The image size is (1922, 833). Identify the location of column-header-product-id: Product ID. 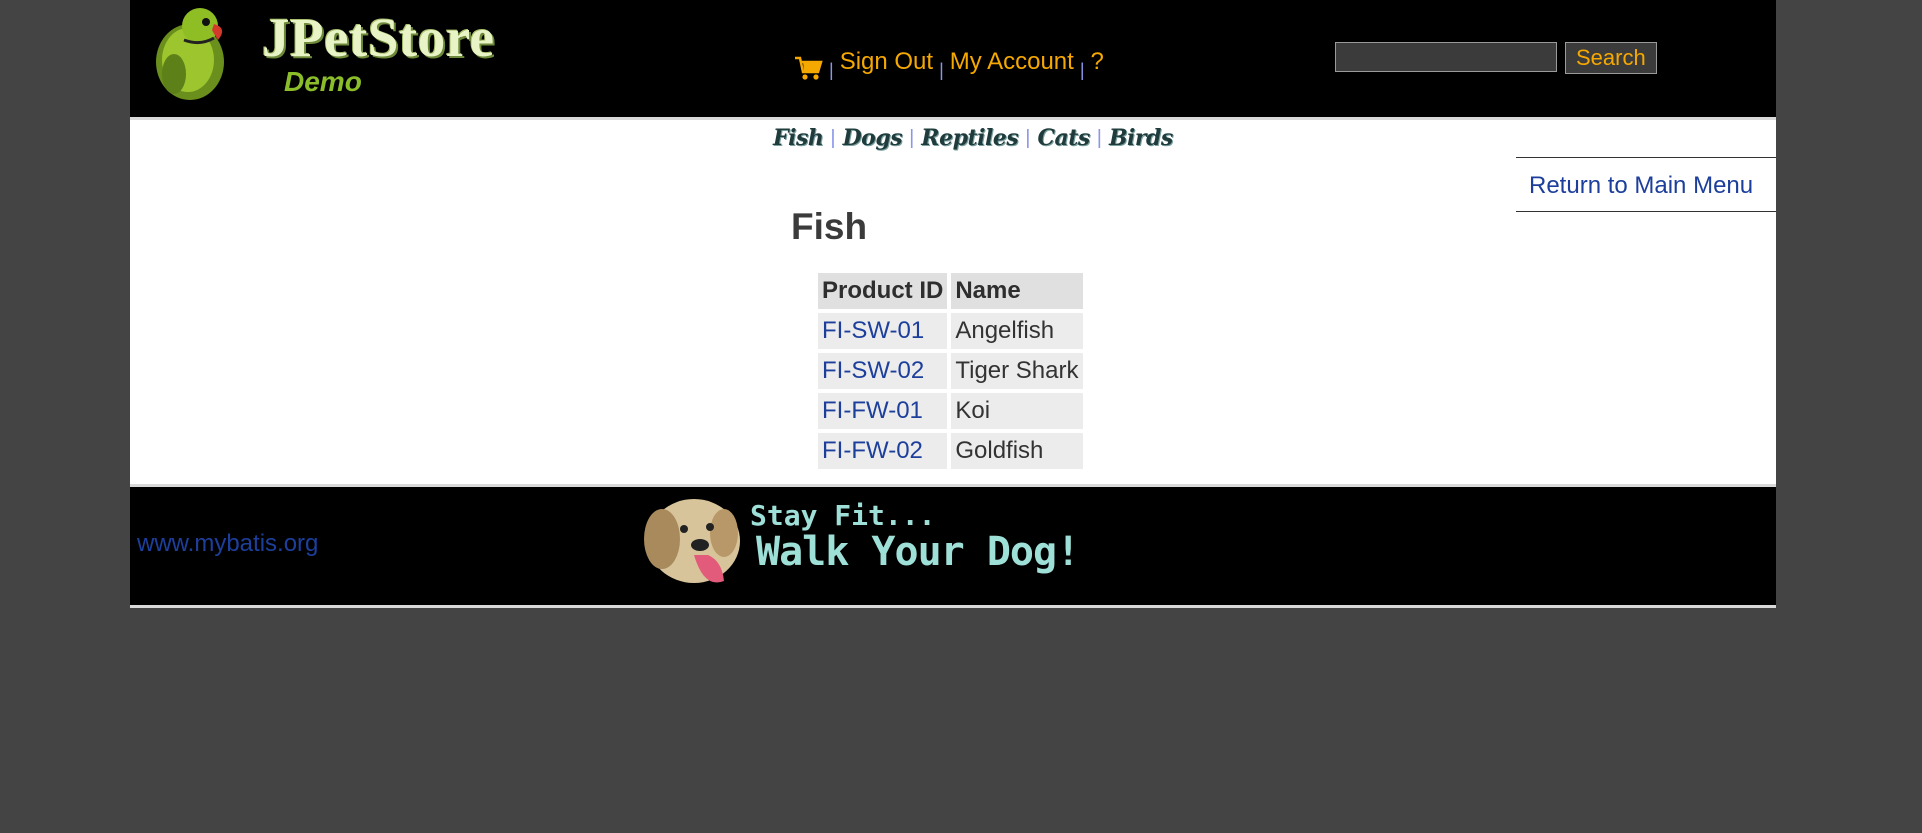
(883, 291).